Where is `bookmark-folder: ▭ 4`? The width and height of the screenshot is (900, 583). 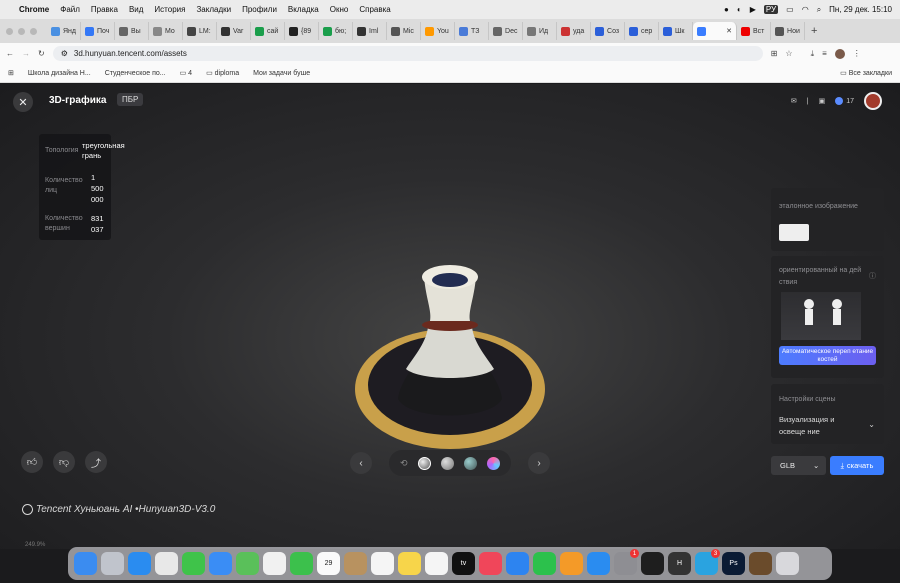
bookmark-folder: ▭ 4 is located at coordinates (186, 73).